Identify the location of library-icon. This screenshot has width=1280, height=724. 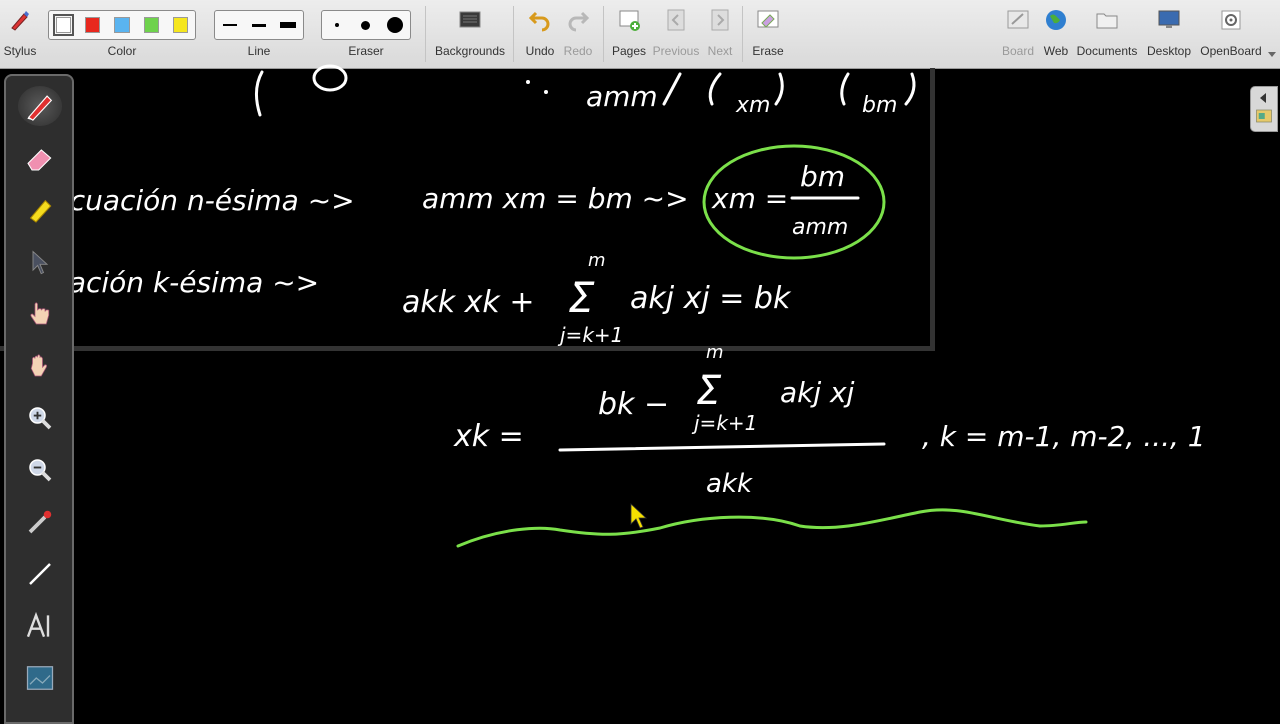
(1264, 116).